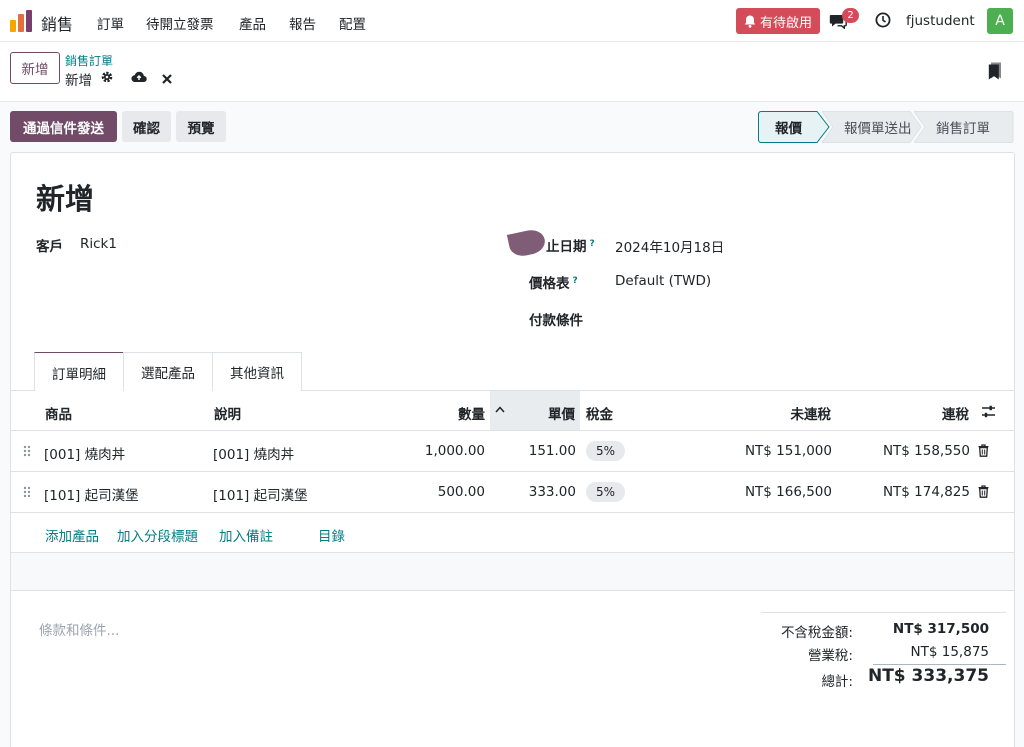 The height and width of the screenshot is (747, 1024). I want to click on row-unit-price: 333.00, so click(533, 492).